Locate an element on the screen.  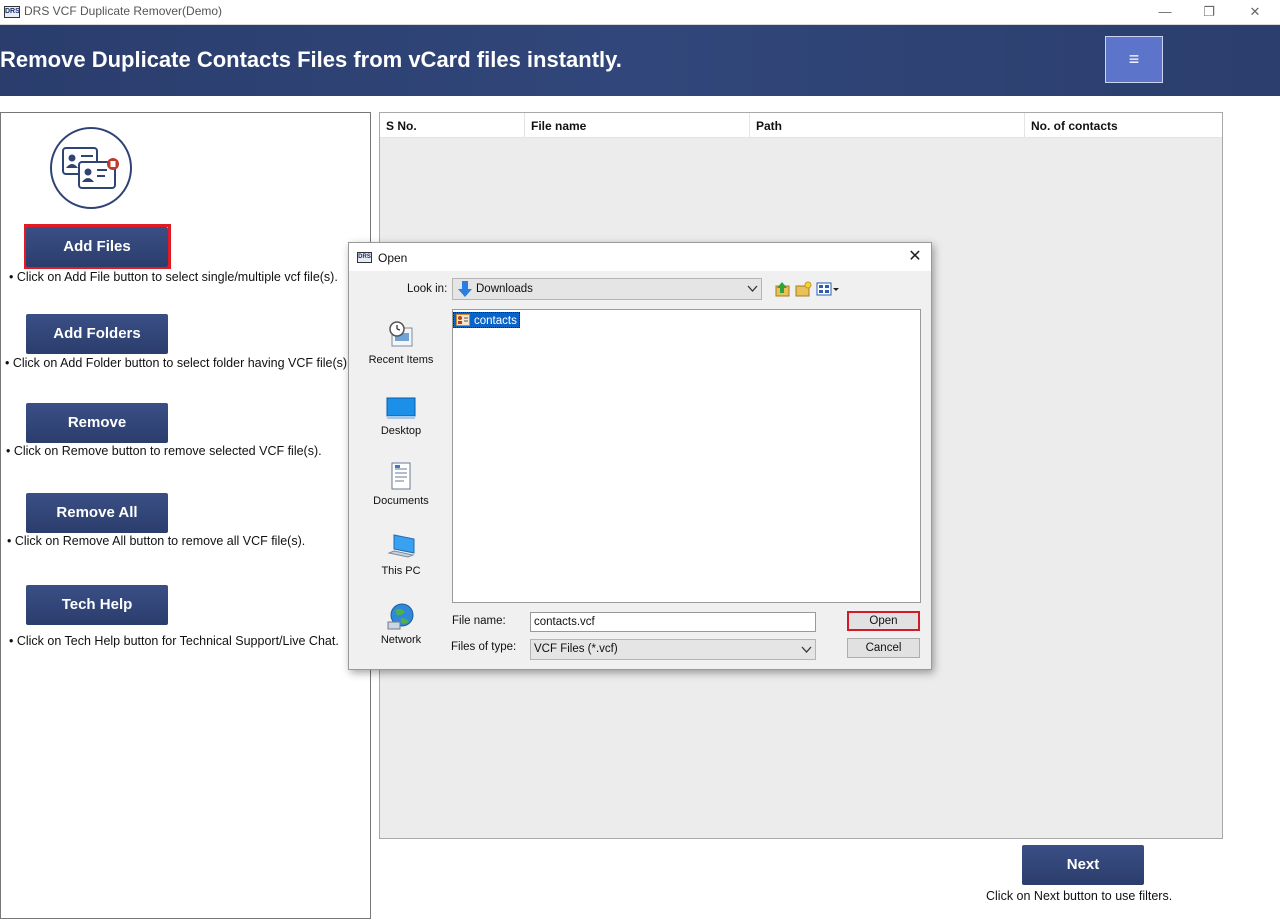
vcard-logo-icon is located at coordinates (91, 168).